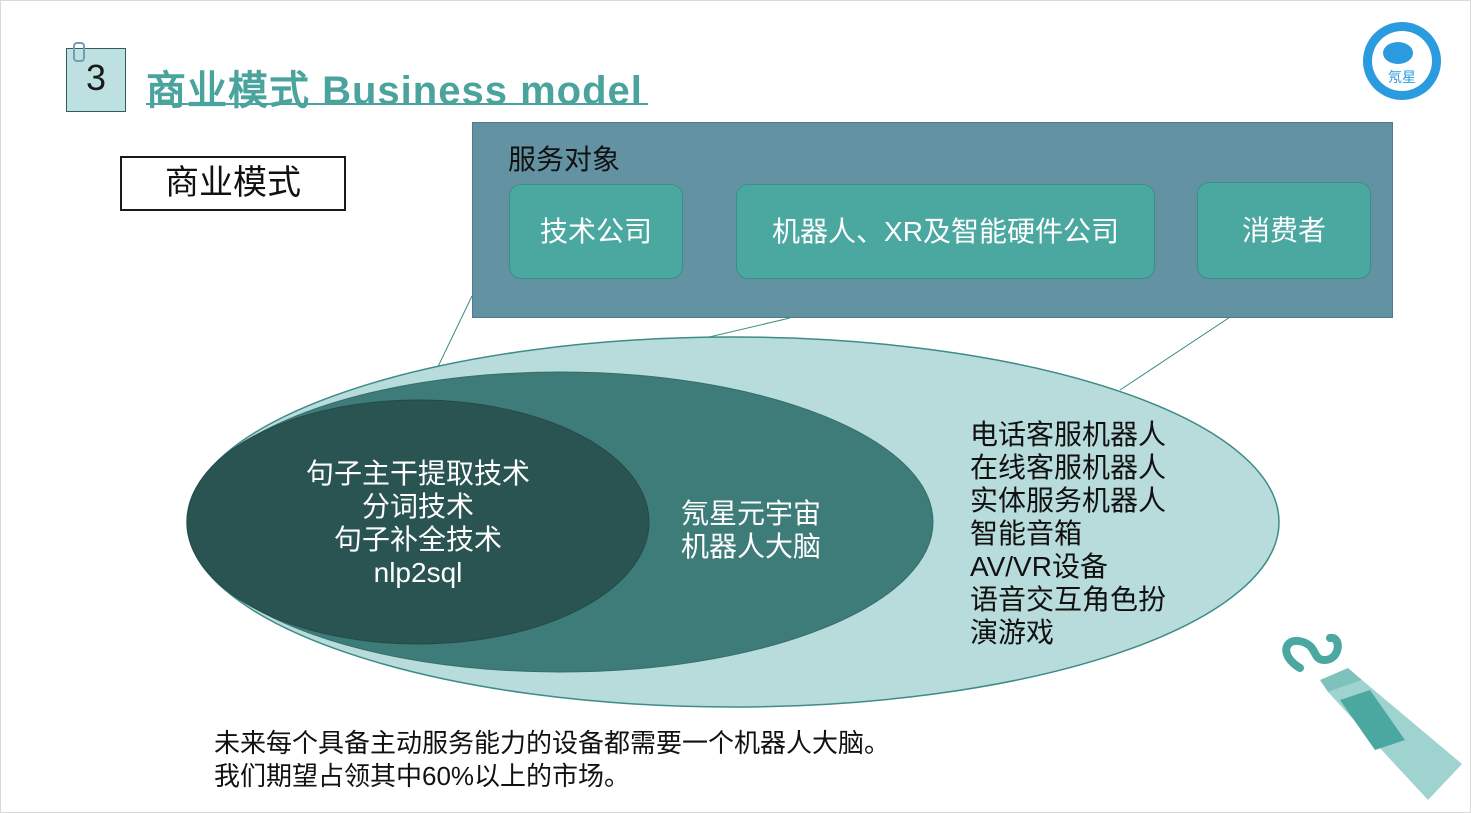  I want to click on core-tech-item: 句子补全技术, so click(417, 539).